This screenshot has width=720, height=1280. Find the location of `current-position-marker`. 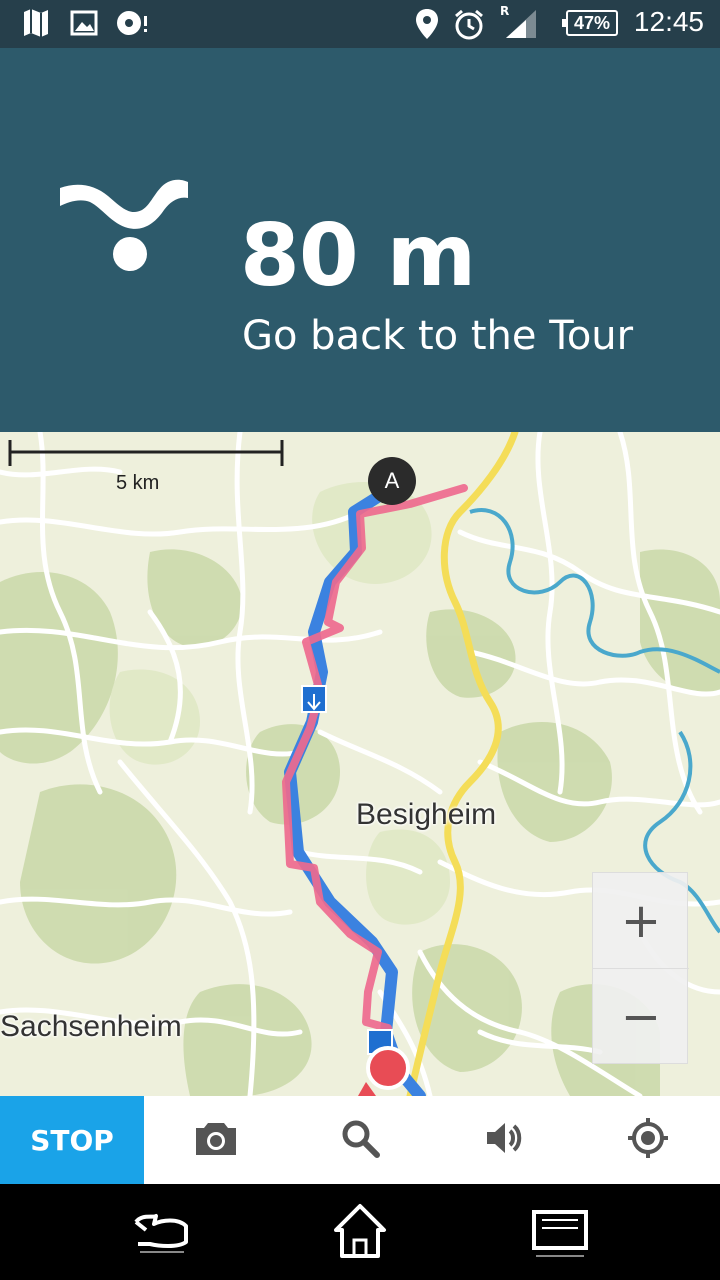

current-position-marker is located at coordinates (384, 1071).